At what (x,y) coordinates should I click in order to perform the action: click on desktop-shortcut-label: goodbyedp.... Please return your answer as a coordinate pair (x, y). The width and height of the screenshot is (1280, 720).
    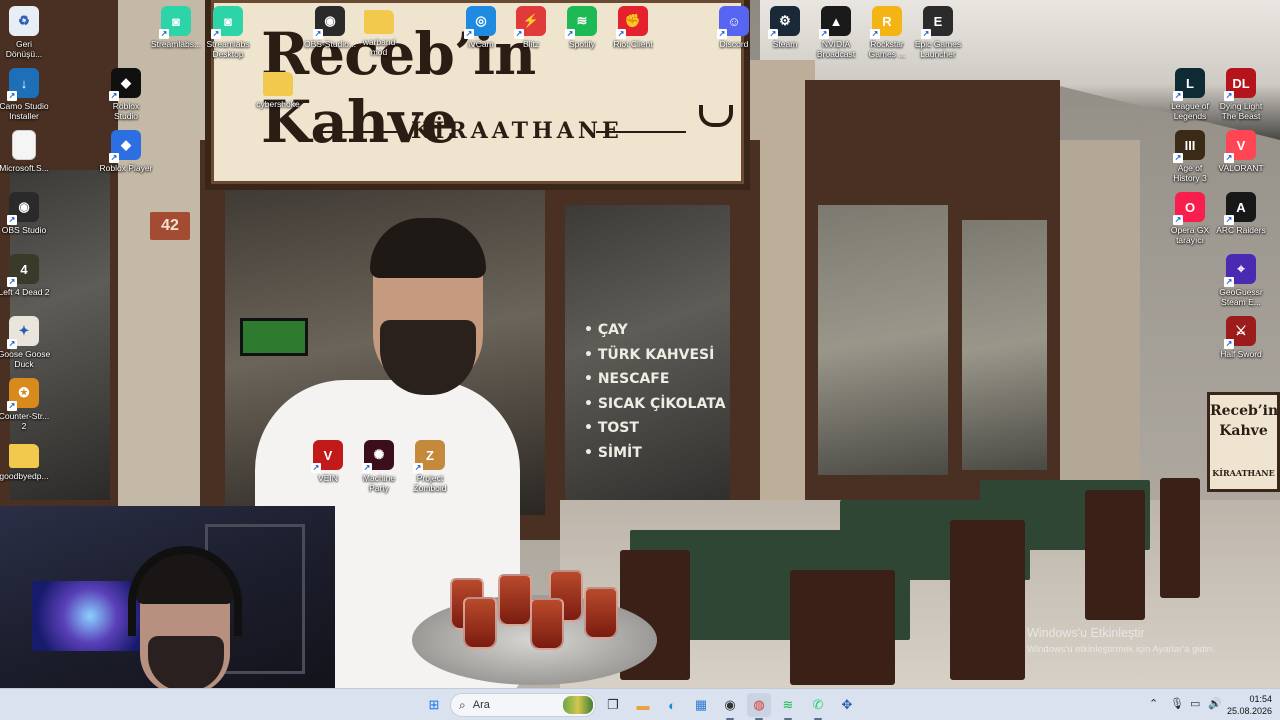
    Looking at the image, I should click on (24, 476).